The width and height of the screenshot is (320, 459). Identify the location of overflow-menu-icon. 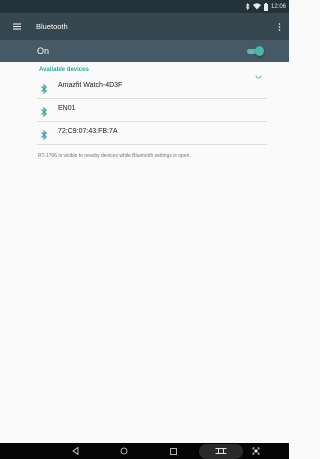
(279, 26).